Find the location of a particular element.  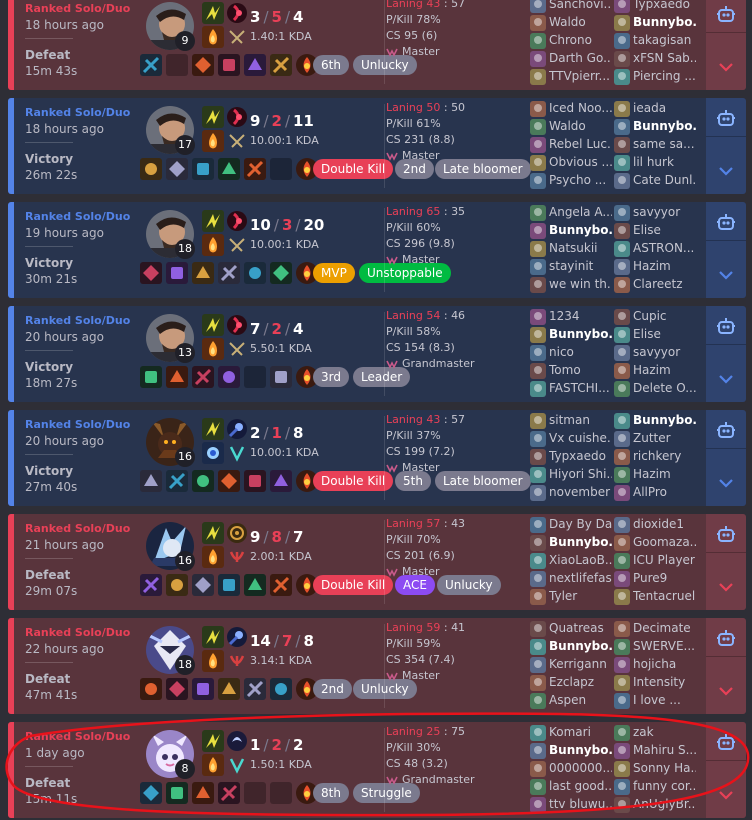

blue-team-player: Chrono is located at coordinates (571, 41).